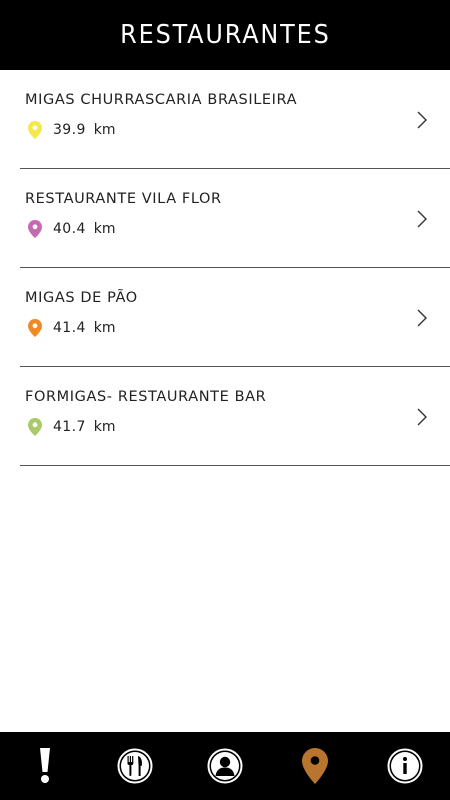  I want to click on header-bar: RESTAURANTES, so click(225, 35).